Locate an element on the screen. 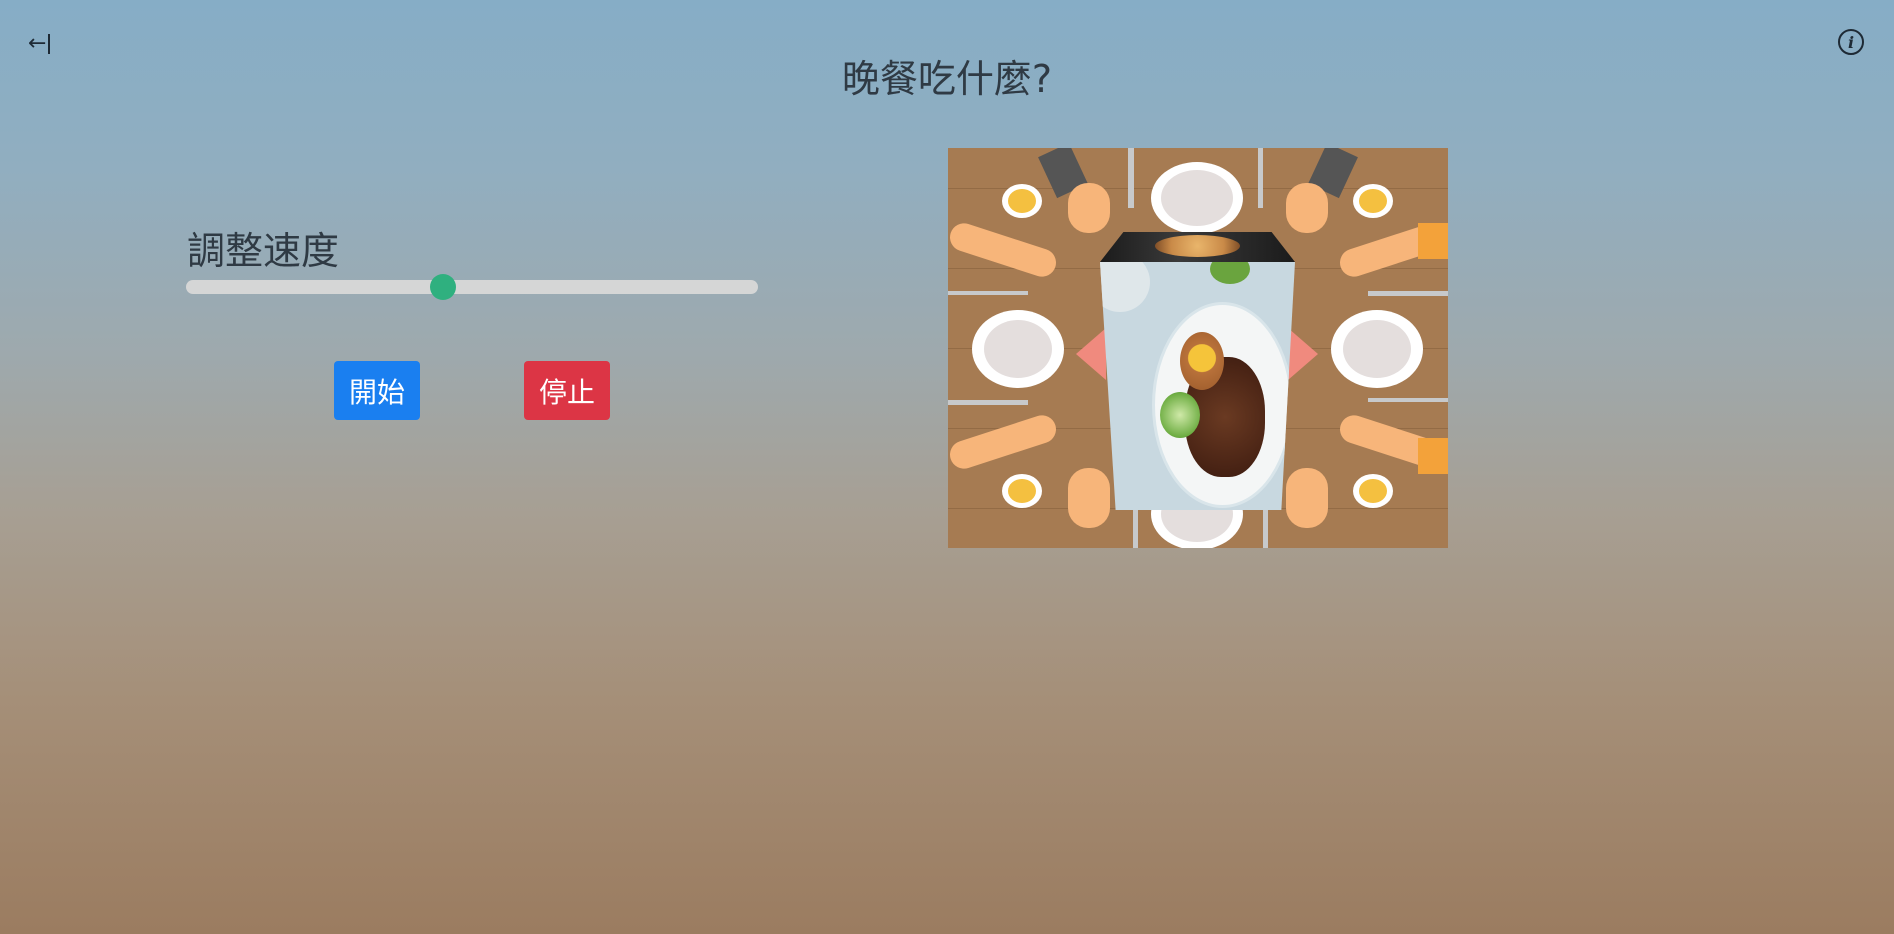  cube-top-face is located at coordinates (1197, 247).